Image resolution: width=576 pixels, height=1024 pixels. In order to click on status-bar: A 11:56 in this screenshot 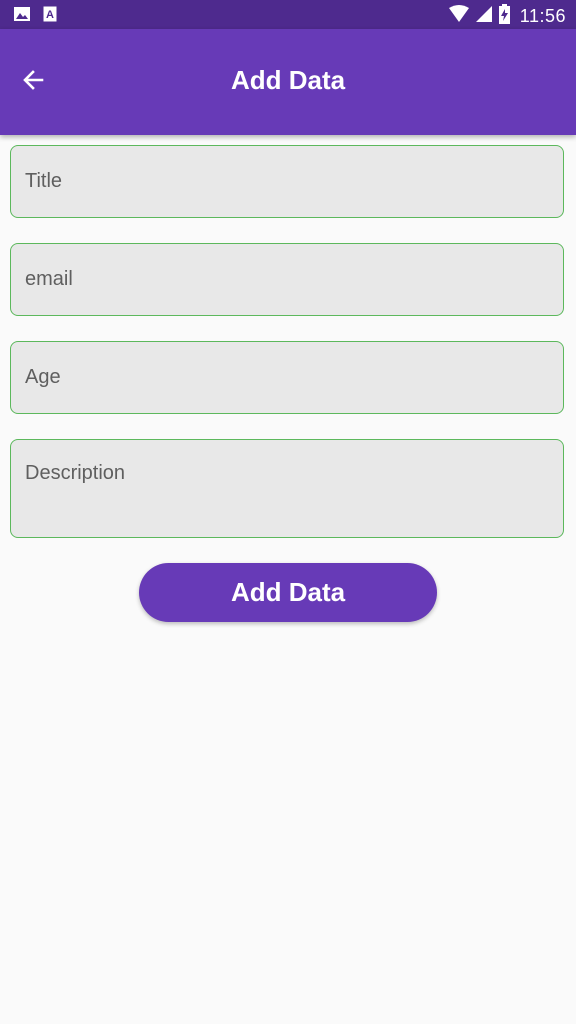, I will do `click(288, 14)`.